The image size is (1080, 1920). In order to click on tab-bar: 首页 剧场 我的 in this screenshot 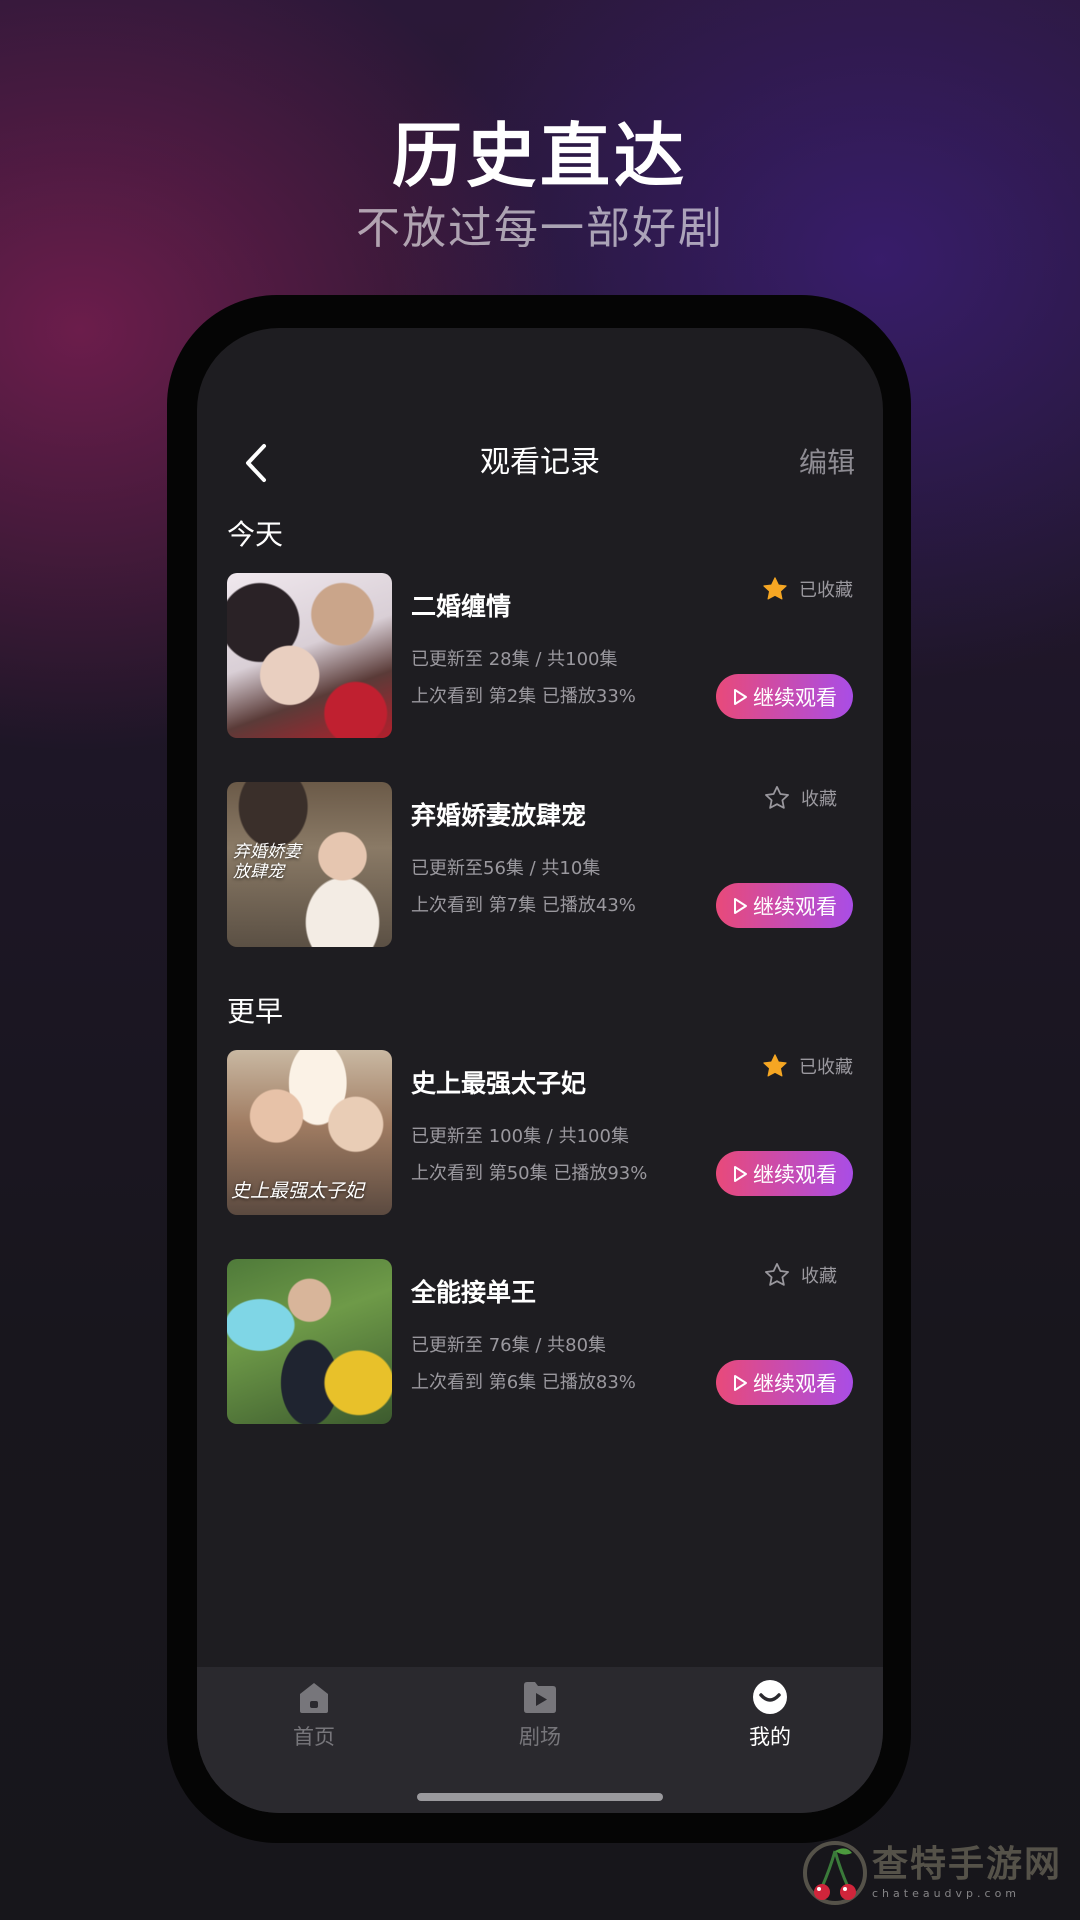, I will do `click(540, 1740)`.